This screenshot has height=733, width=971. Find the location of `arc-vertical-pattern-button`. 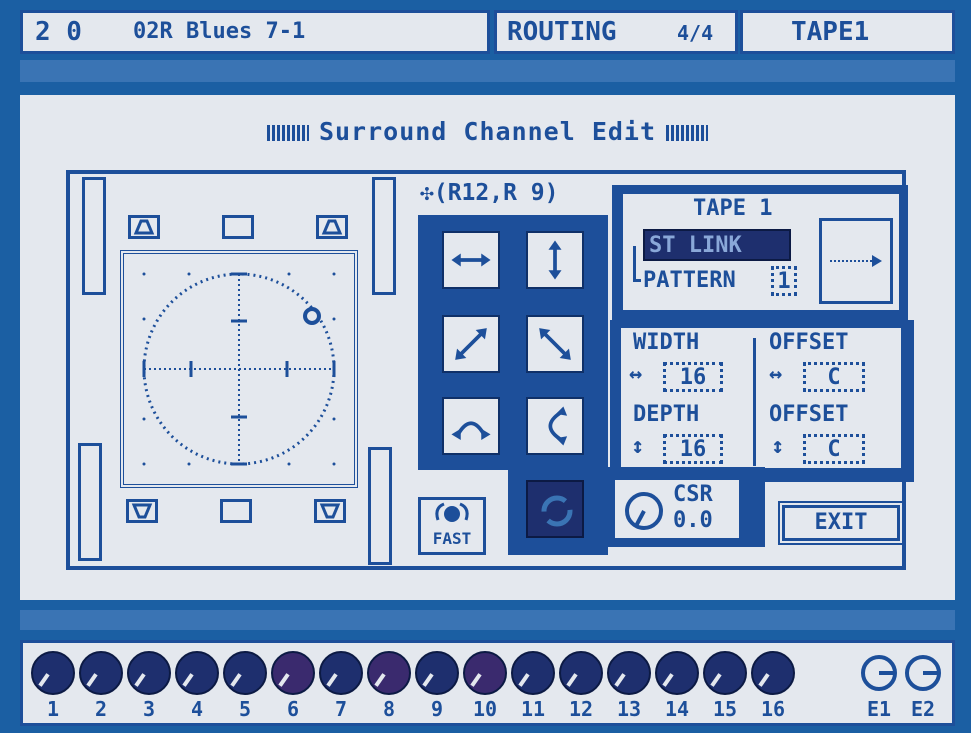

arc-vertical-pattern-button is located at coordinates (555, 426).